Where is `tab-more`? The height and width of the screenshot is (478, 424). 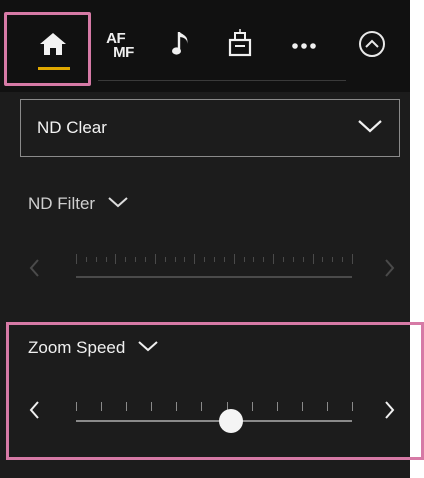
tab-more is located at coordinates (304, 46).